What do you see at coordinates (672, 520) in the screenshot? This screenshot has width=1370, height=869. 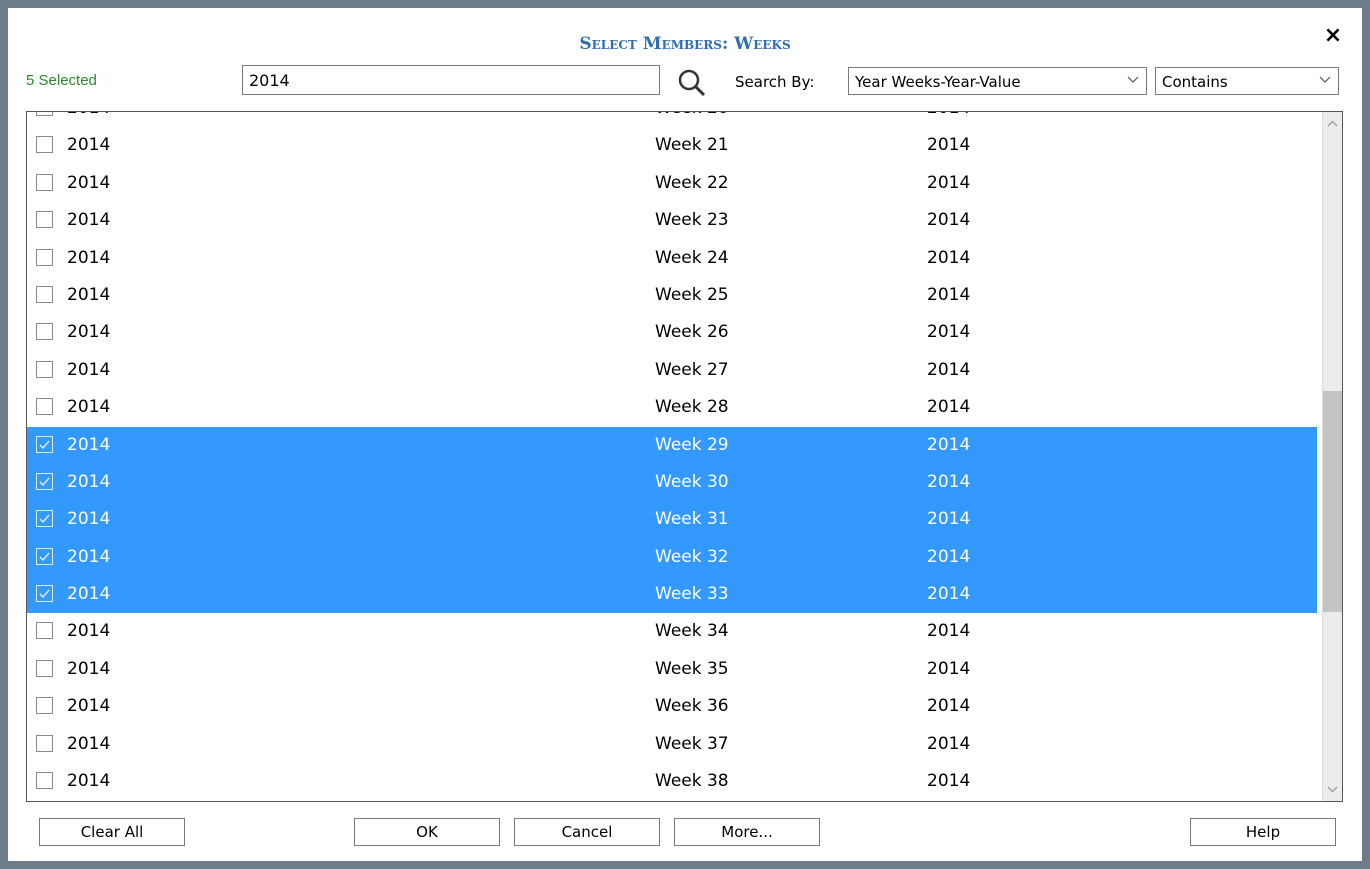 I see `list-item: 2014 Week 31 2014` at bounding box center [672, 520].